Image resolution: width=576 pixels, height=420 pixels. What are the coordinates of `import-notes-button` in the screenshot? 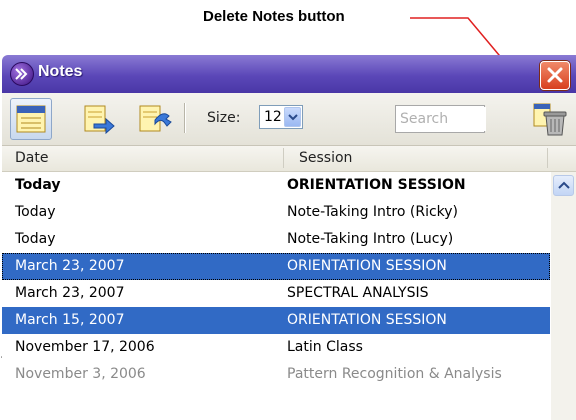 It's located at (98, 118).